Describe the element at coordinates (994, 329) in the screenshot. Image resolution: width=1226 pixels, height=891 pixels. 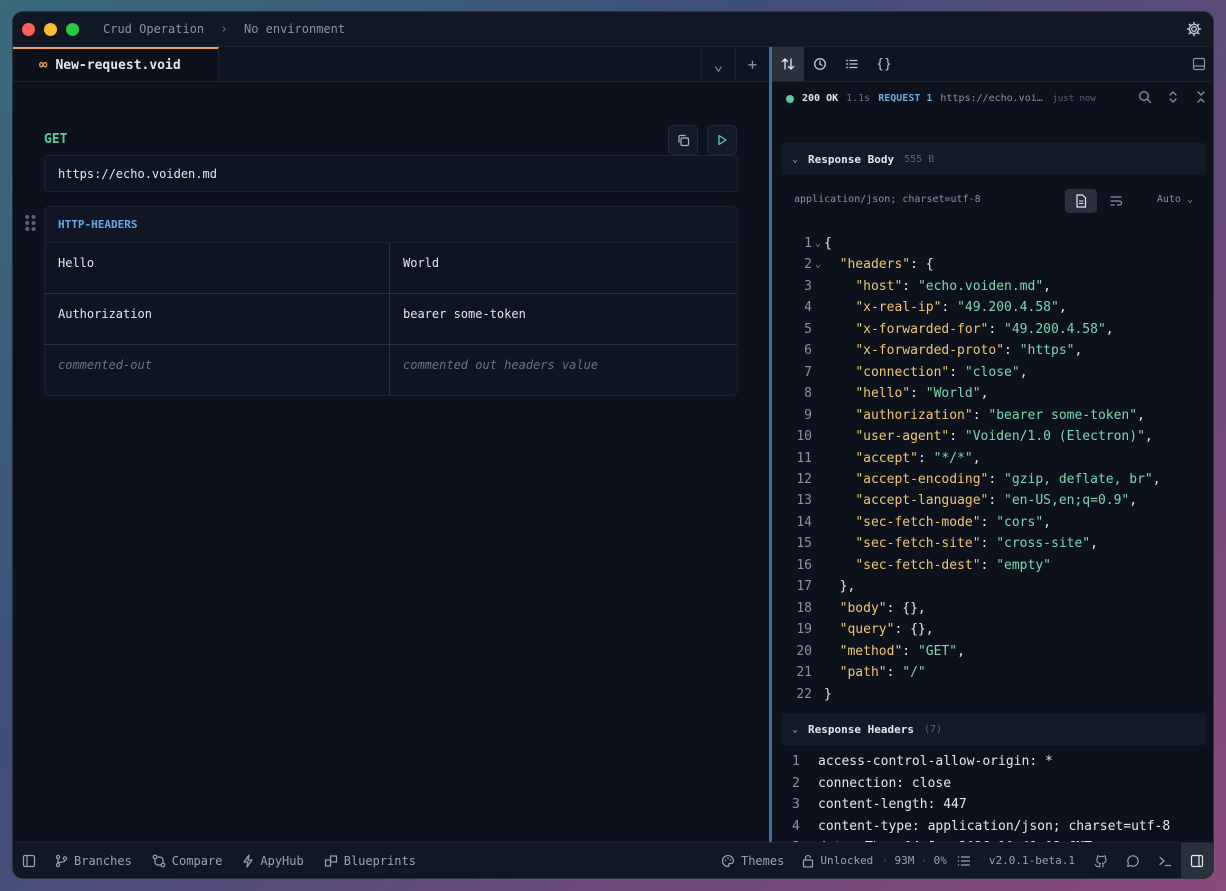
I see `code-line: 5 "x-forwarded-for": "49.200.4.58",` at that location.